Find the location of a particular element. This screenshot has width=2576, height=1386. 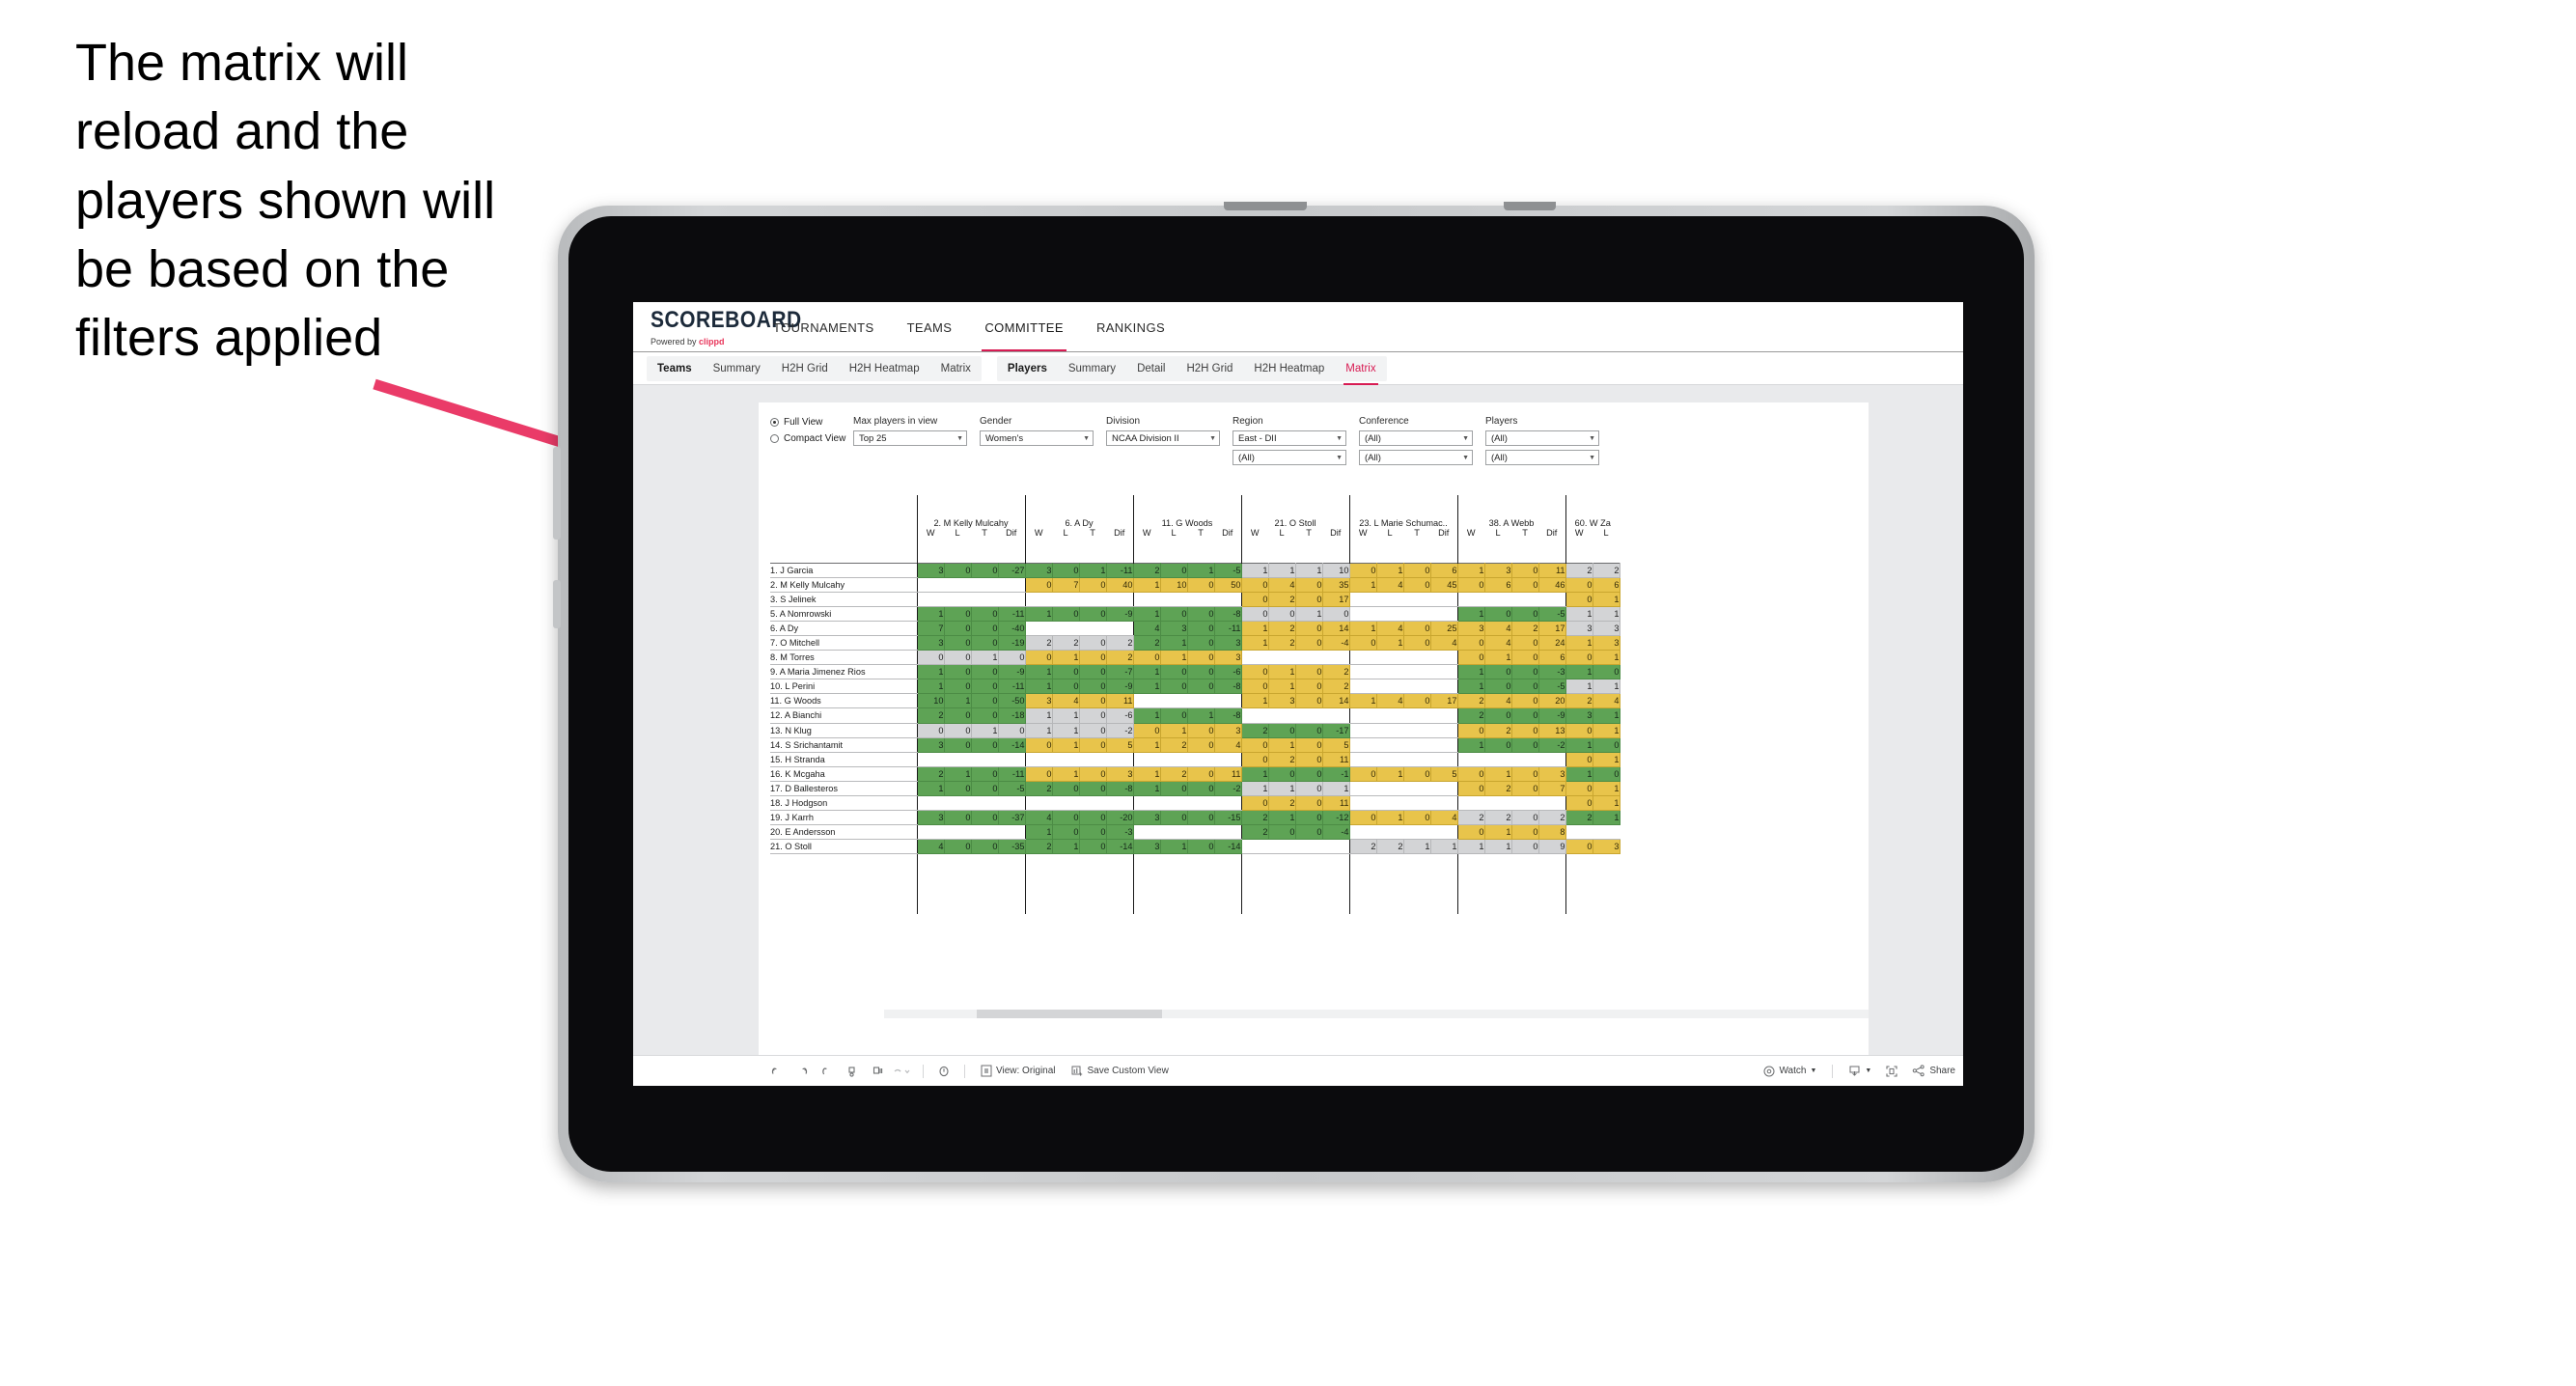

matrix-row-label: 13. N Klug is located at coordinates (843, 731).